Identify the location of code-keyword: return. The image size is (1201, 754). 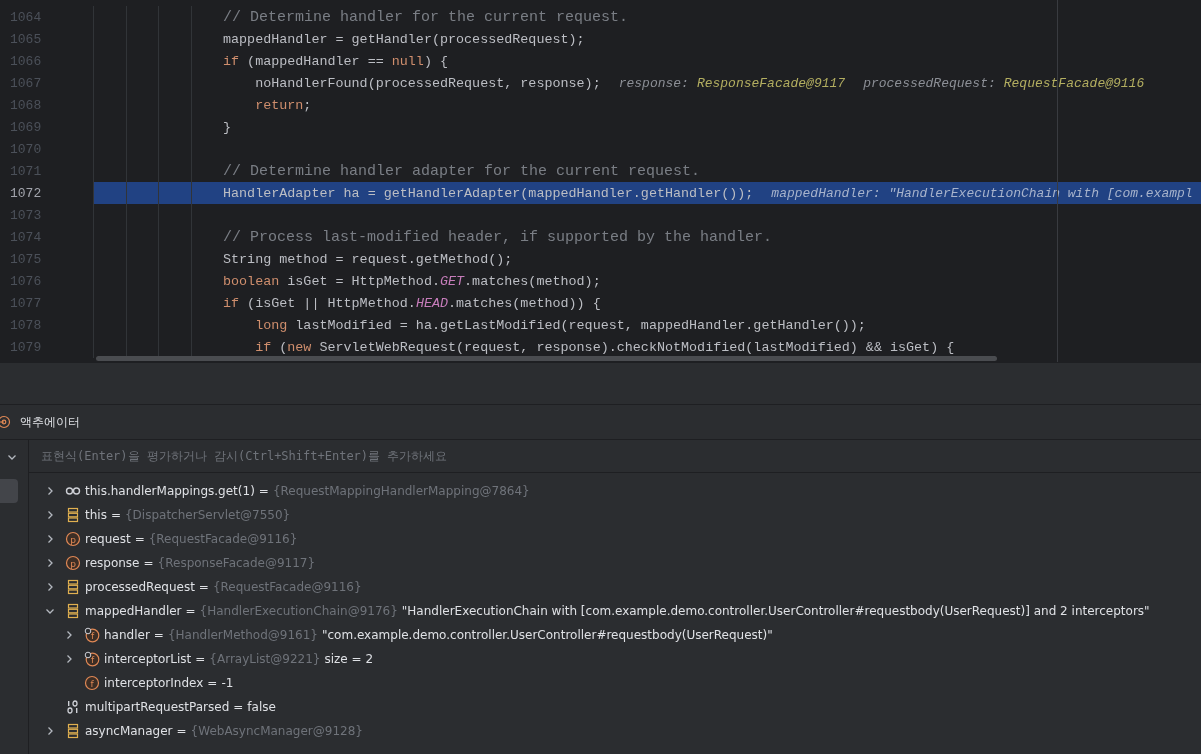
(279, 105).